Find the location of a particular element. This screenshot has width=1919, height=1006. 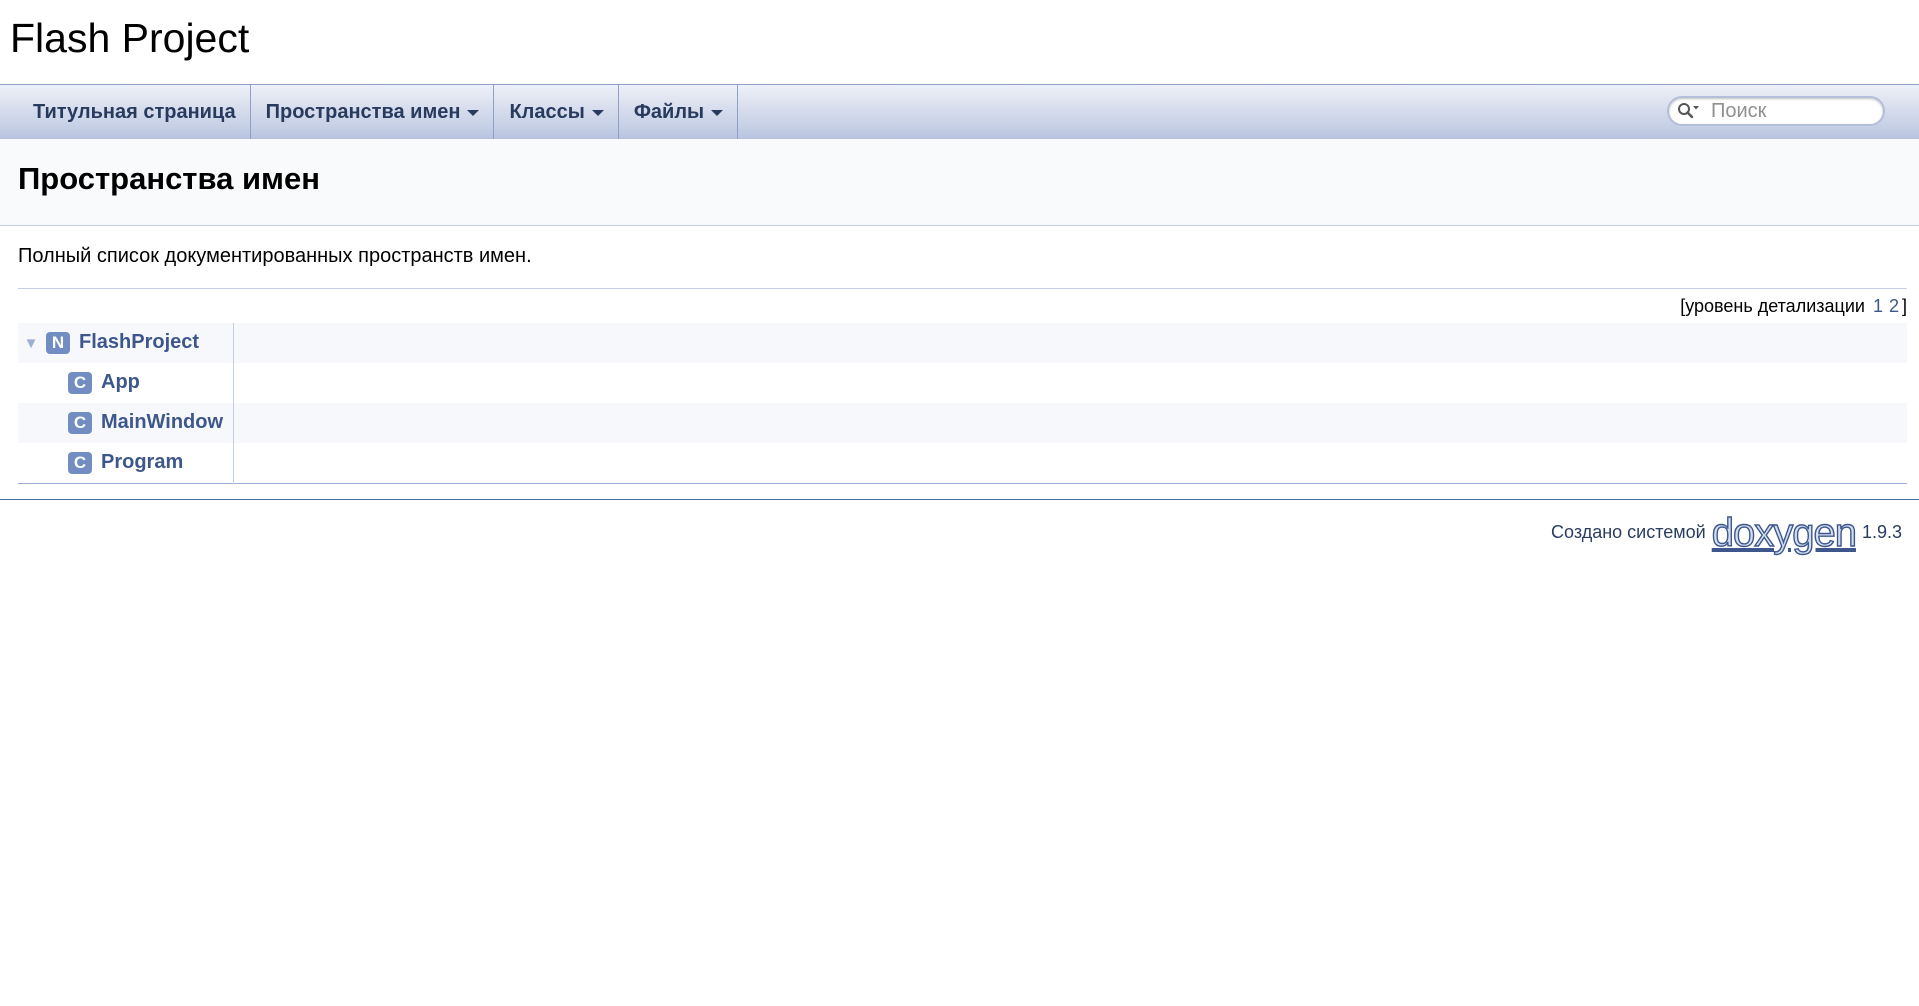

doxygen-logo-link: doxygen is located at coordinates (1784, 532).